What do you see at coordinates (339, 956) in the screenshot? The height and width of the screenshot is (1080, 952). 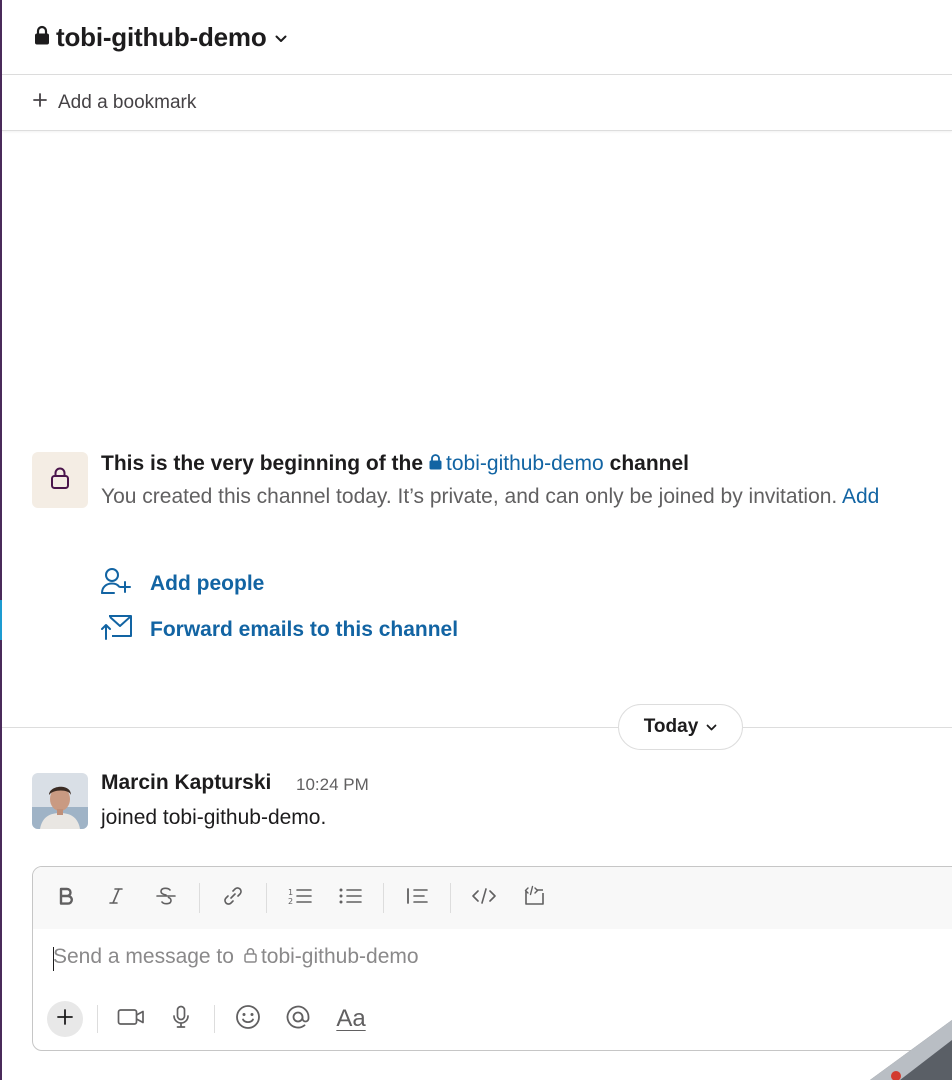 I see `message-input-channel: tobi-github-demo` at bounding box center [339, 956].